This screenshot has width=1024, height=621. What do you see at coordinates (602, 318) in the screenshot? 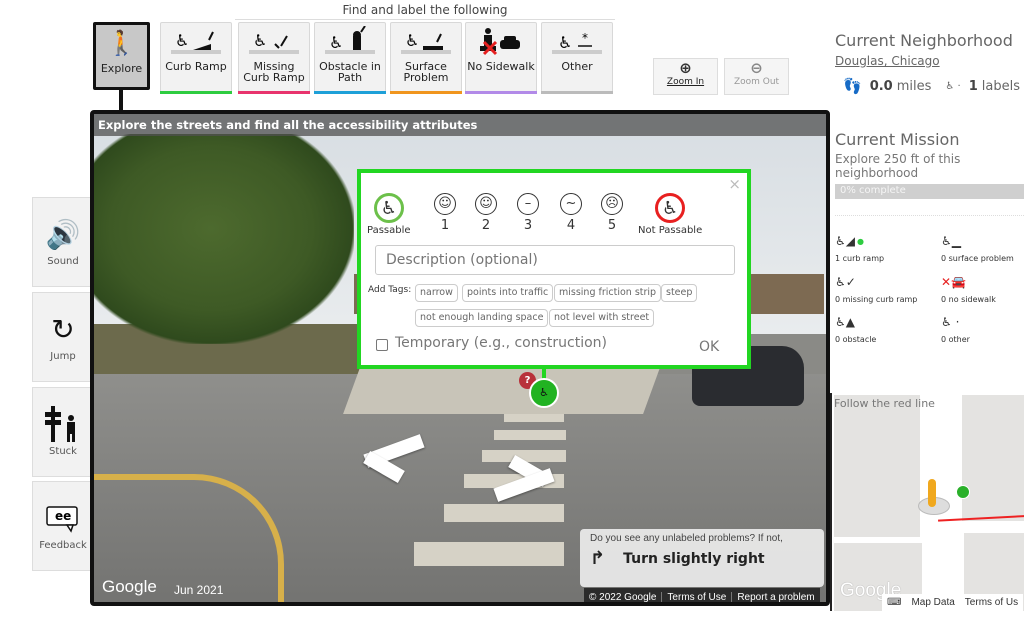
I see `tag-not-level-with-street: not level with street` at bounding box center [602, 318].